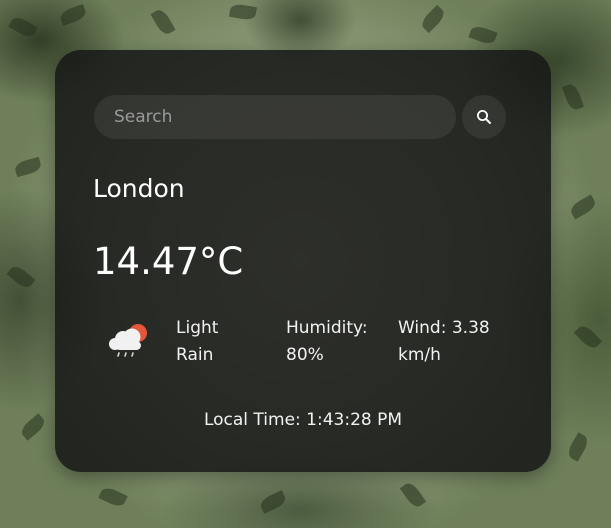 Image resolution: width=611 pixels, height=528 pixels. I want to click on description-line: Rain, so click(195, 355).